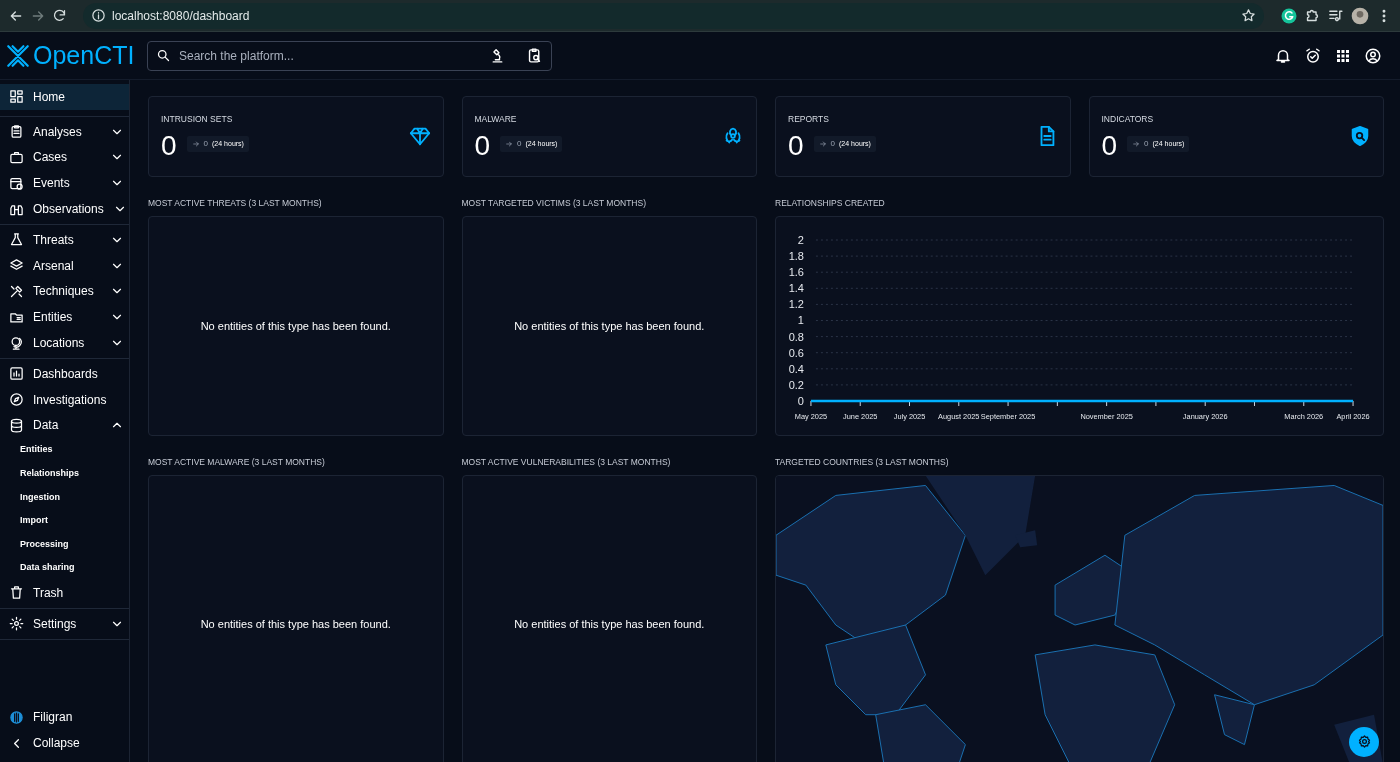  I want to click on reload-icon, so click(59, 15).